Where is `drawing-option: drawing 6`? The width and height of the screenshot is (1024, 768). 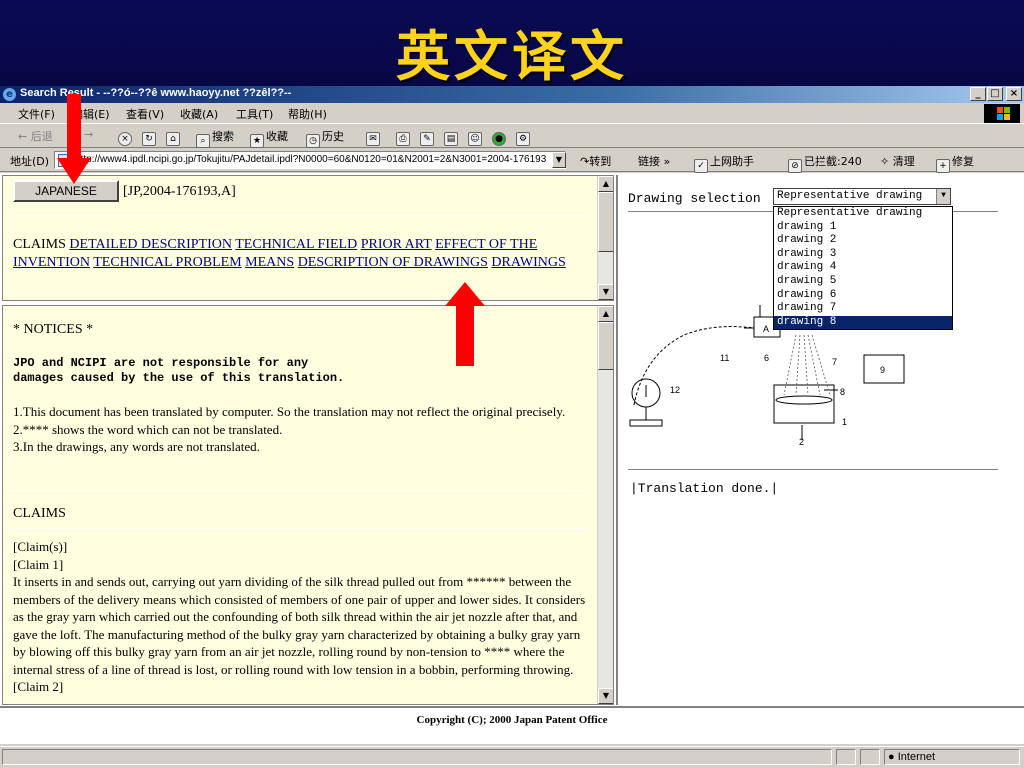 drawing-option: drawing 6 is located at coordinates (863, 296).